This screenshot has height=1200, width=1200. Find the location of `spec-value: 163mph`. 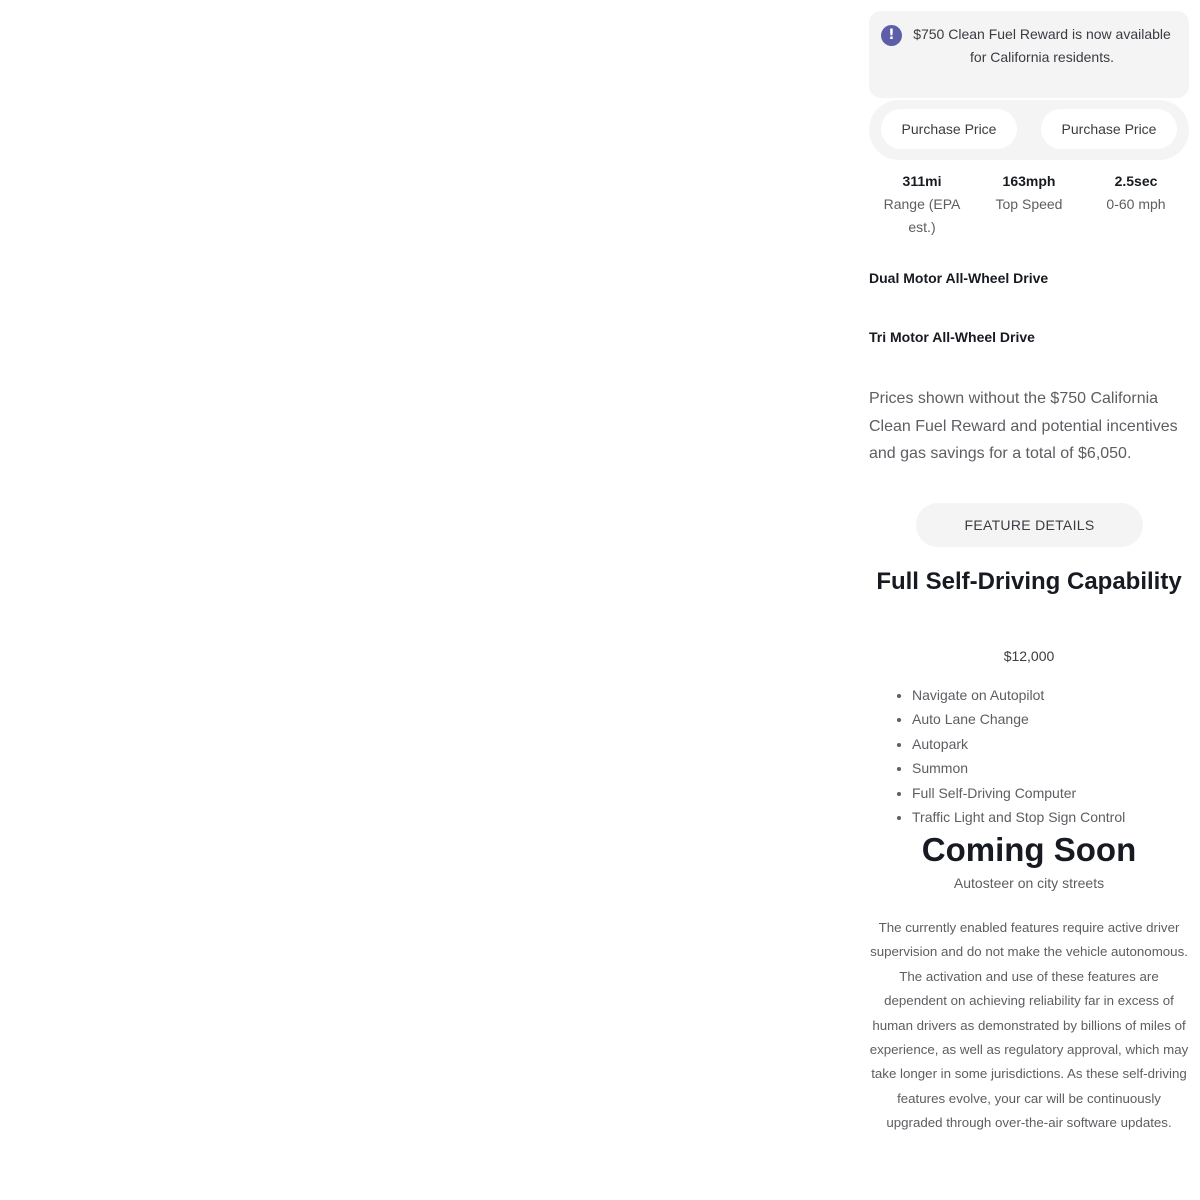

spec-value: 163mph is located at coordinates (1029, 181).